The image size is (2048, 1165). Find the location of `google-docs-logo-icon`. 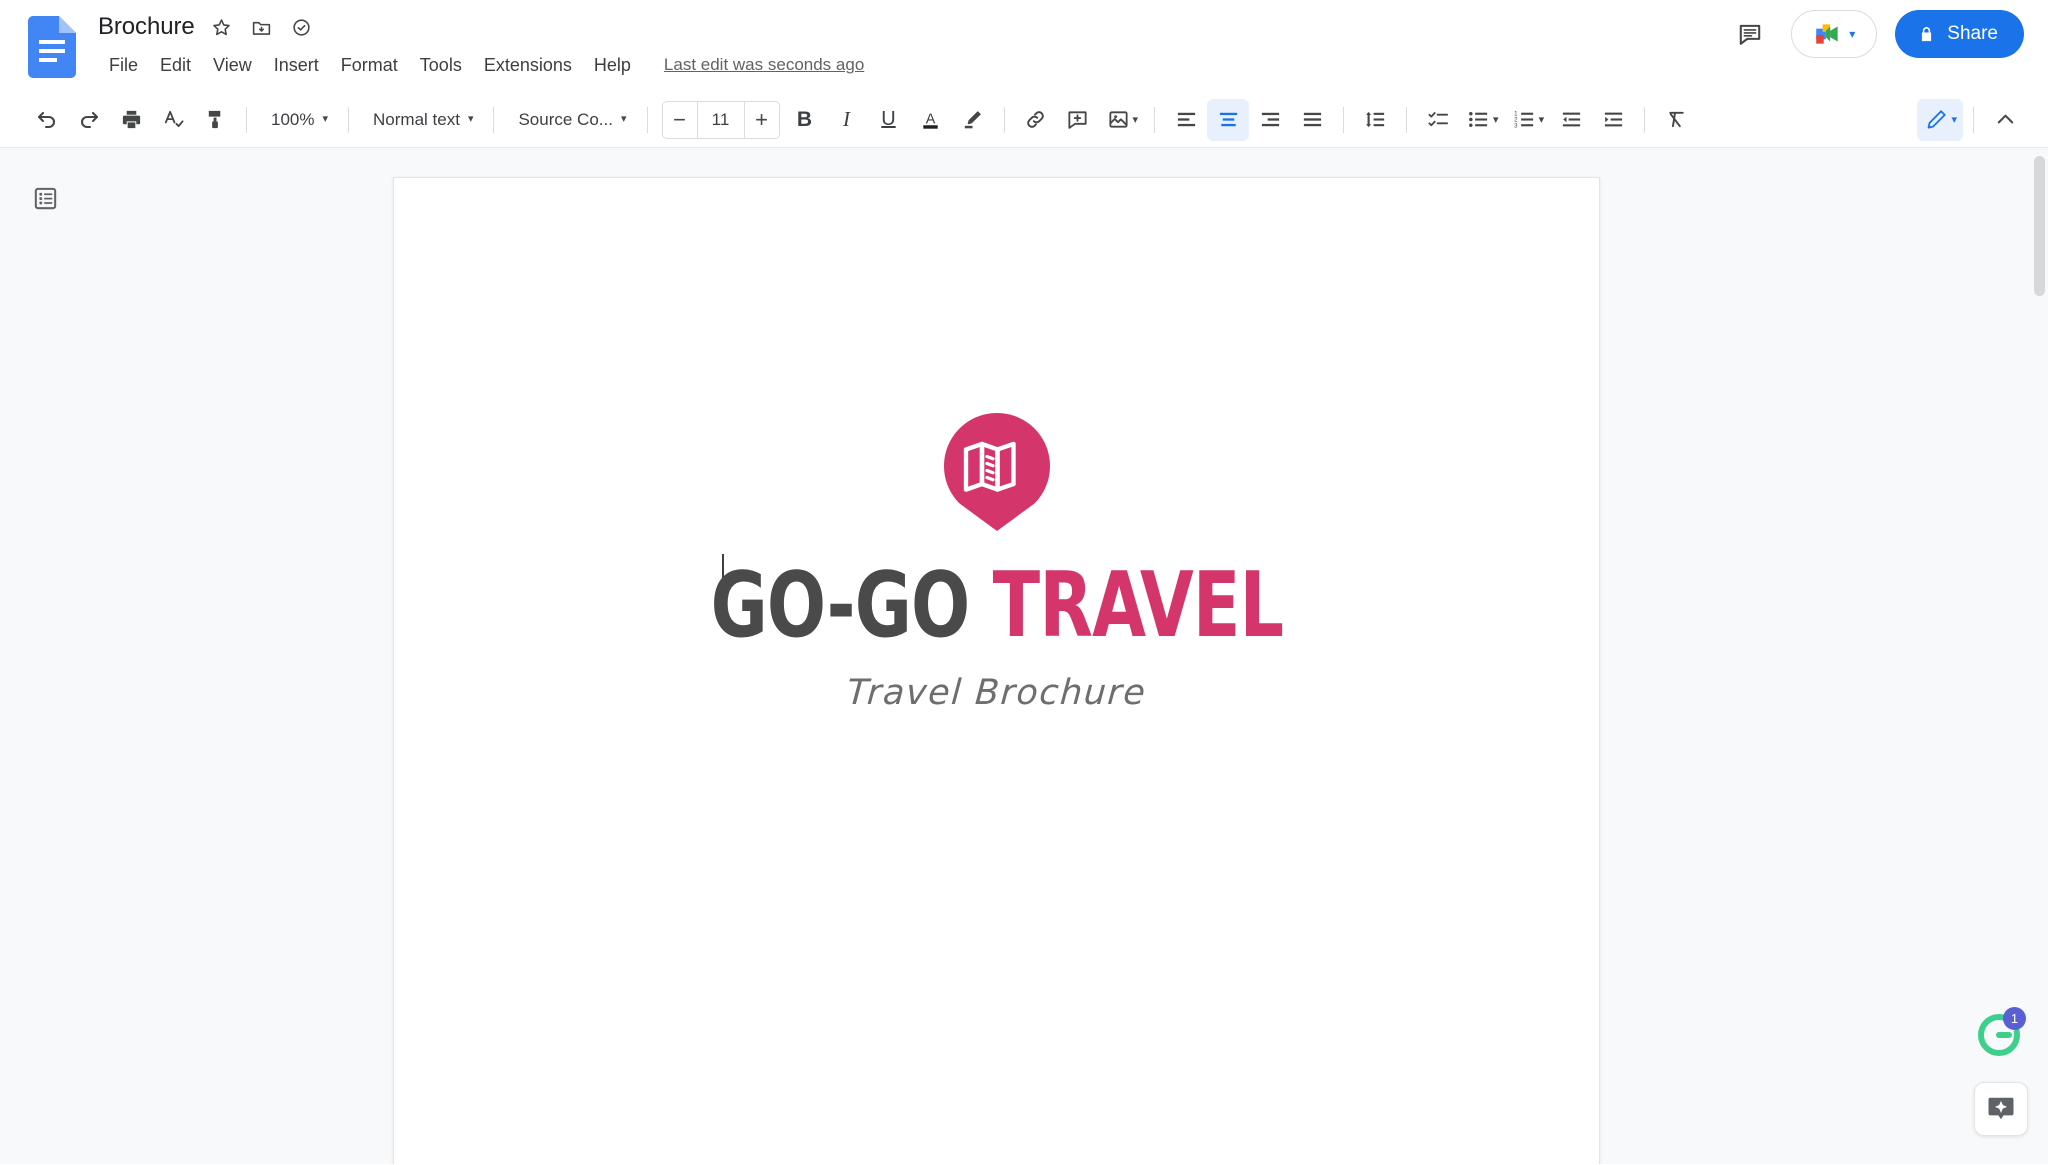

google-docs-logo-icon is located at coordinates (52, 47).